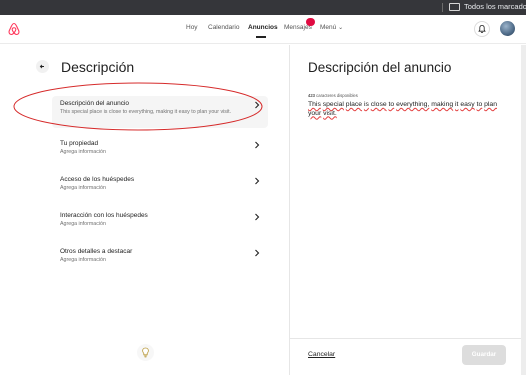 This screenshot has height=375, width=526. I want to click on window-scrollbar, so click(523, 210).